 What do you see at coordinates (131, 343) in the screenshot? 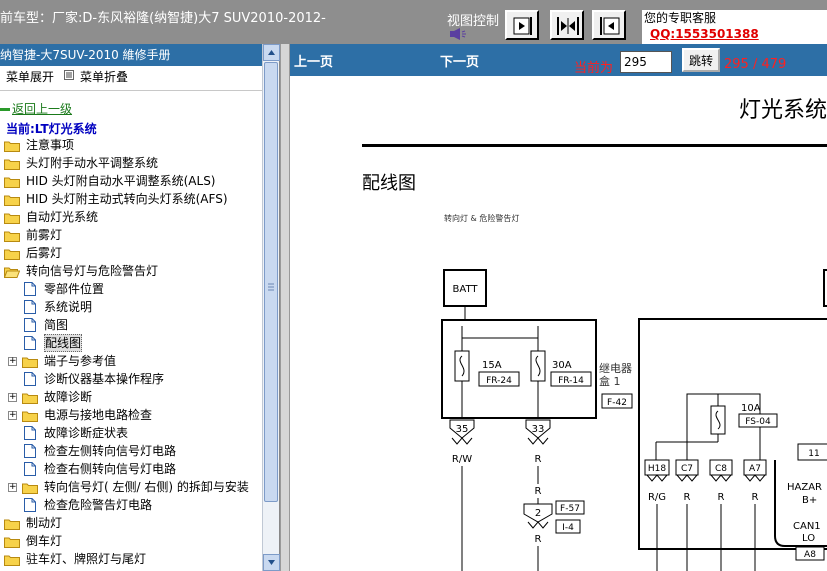
I see `tree-item: 配线图` at bounding box center [131, 343].